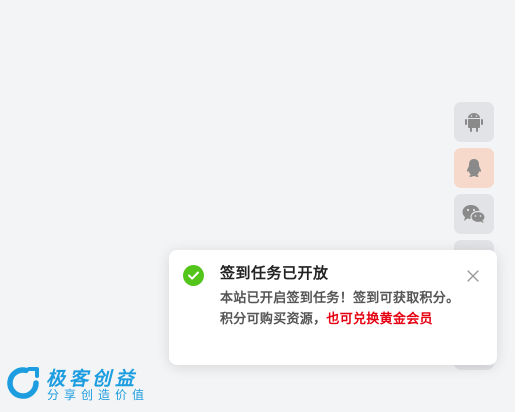 Image resolution: width=531 pixels, height=412 pixels. I want to click on android-app-button, so click(474, 122).